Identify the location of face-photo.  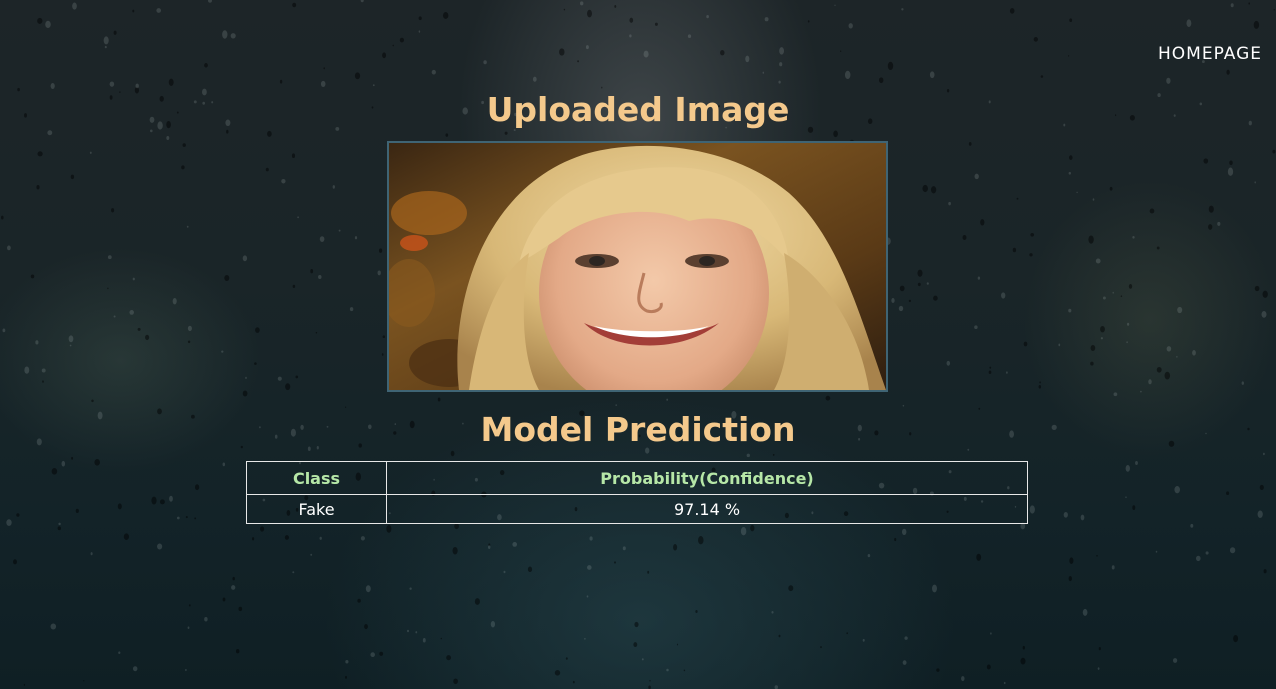
(637, 266).